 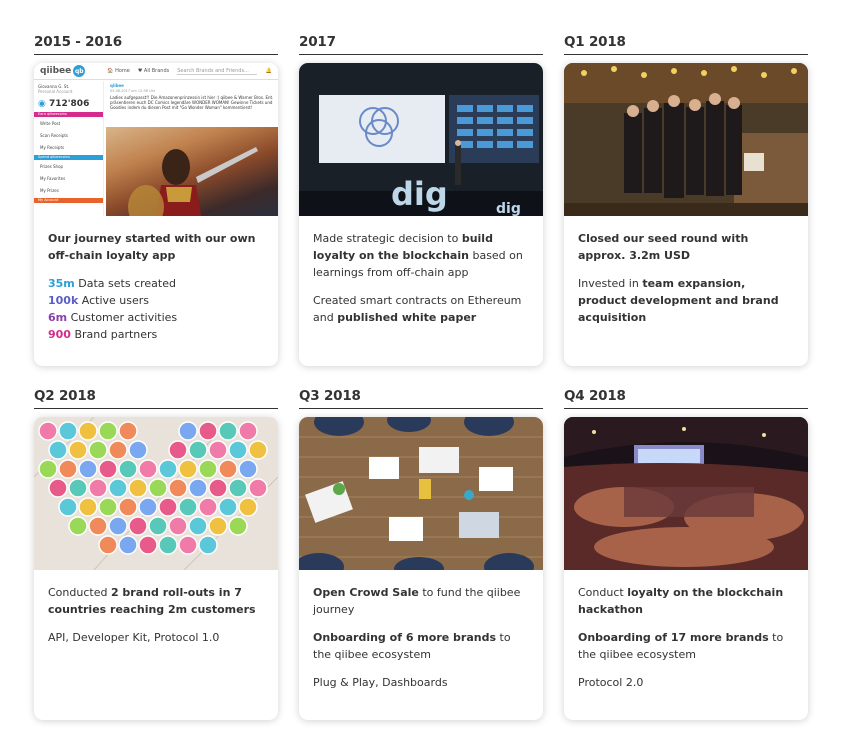 I want to click on card5-p3: Plug & Play, Dashboards, so click(x=380, y=682).